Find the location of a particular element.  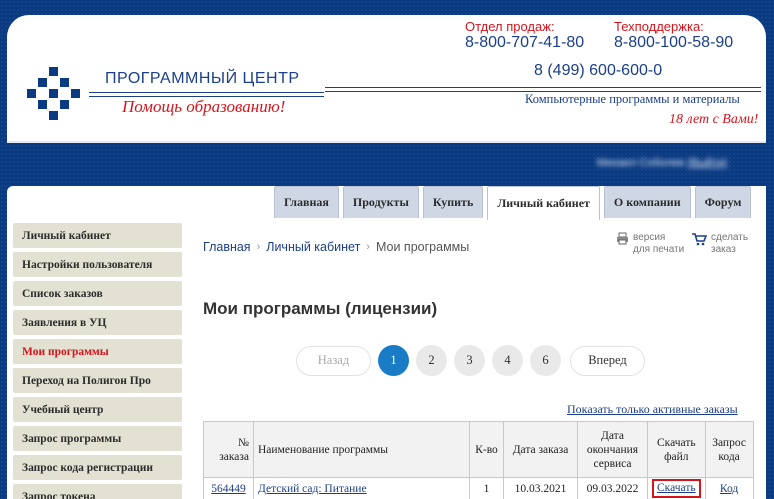

program-link: Детский сад: Питание is located at coordinates (312, 489).